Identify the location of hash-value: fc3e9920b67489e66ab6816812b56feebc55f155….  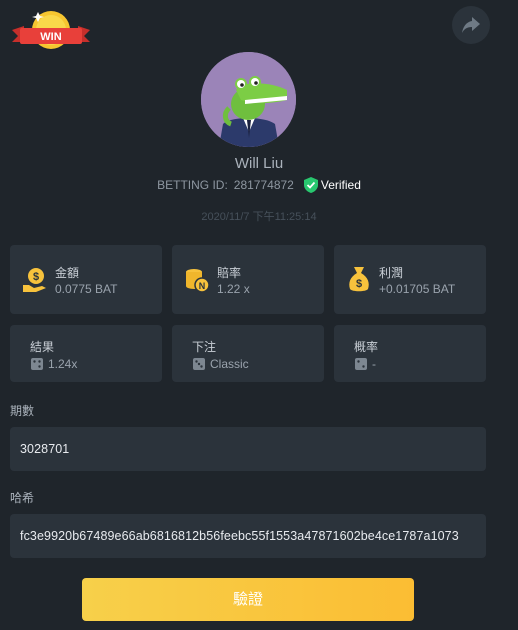
(239, 536).